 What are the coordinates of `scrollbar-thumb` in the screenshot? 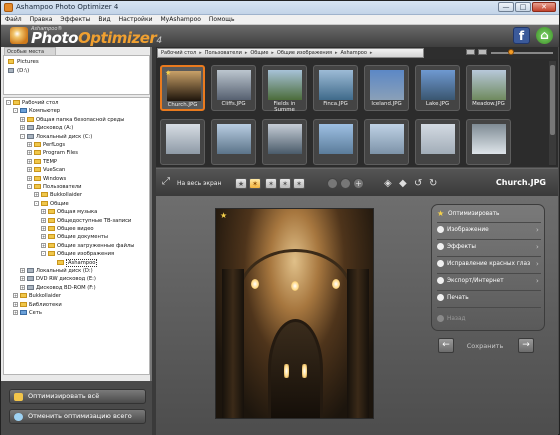 It's located at (552, 100).